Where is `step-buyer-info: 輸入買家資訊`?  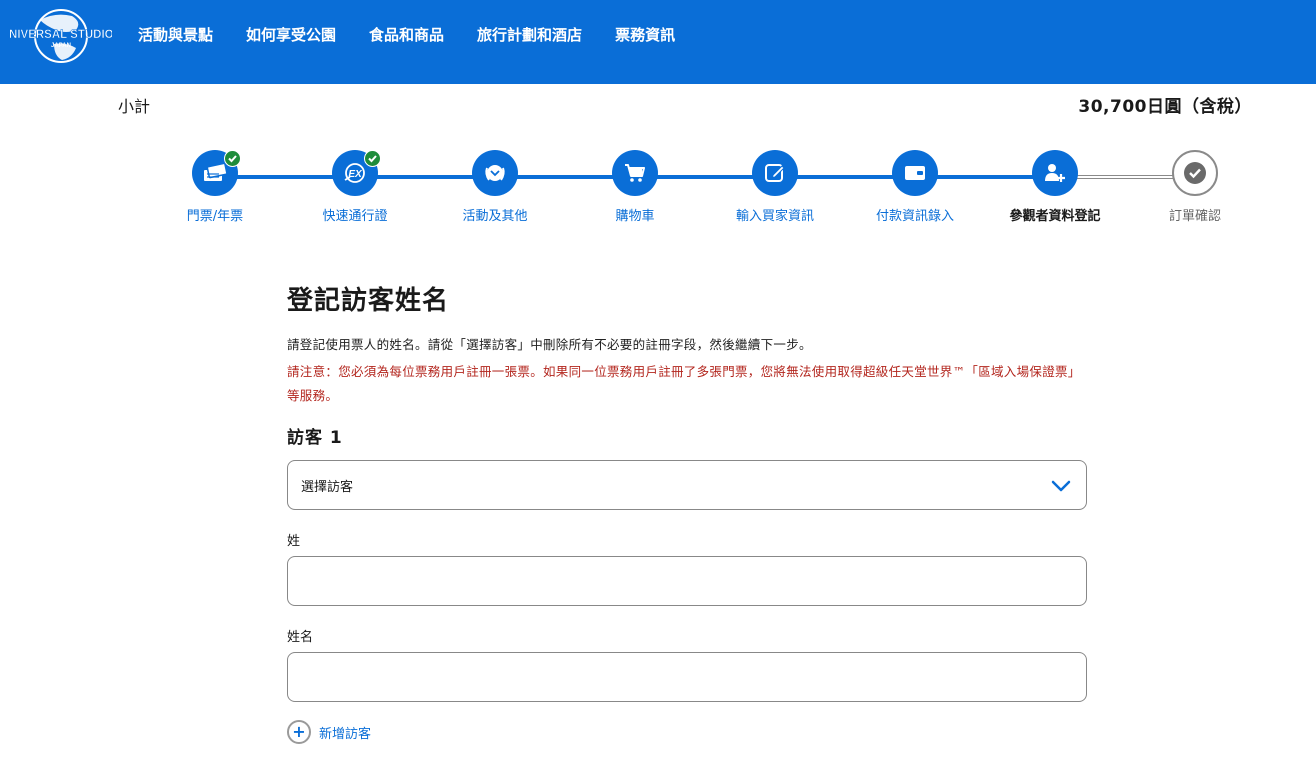
step-buyer-info: 輸入買家資訊 is located at coordinates (775, 187).